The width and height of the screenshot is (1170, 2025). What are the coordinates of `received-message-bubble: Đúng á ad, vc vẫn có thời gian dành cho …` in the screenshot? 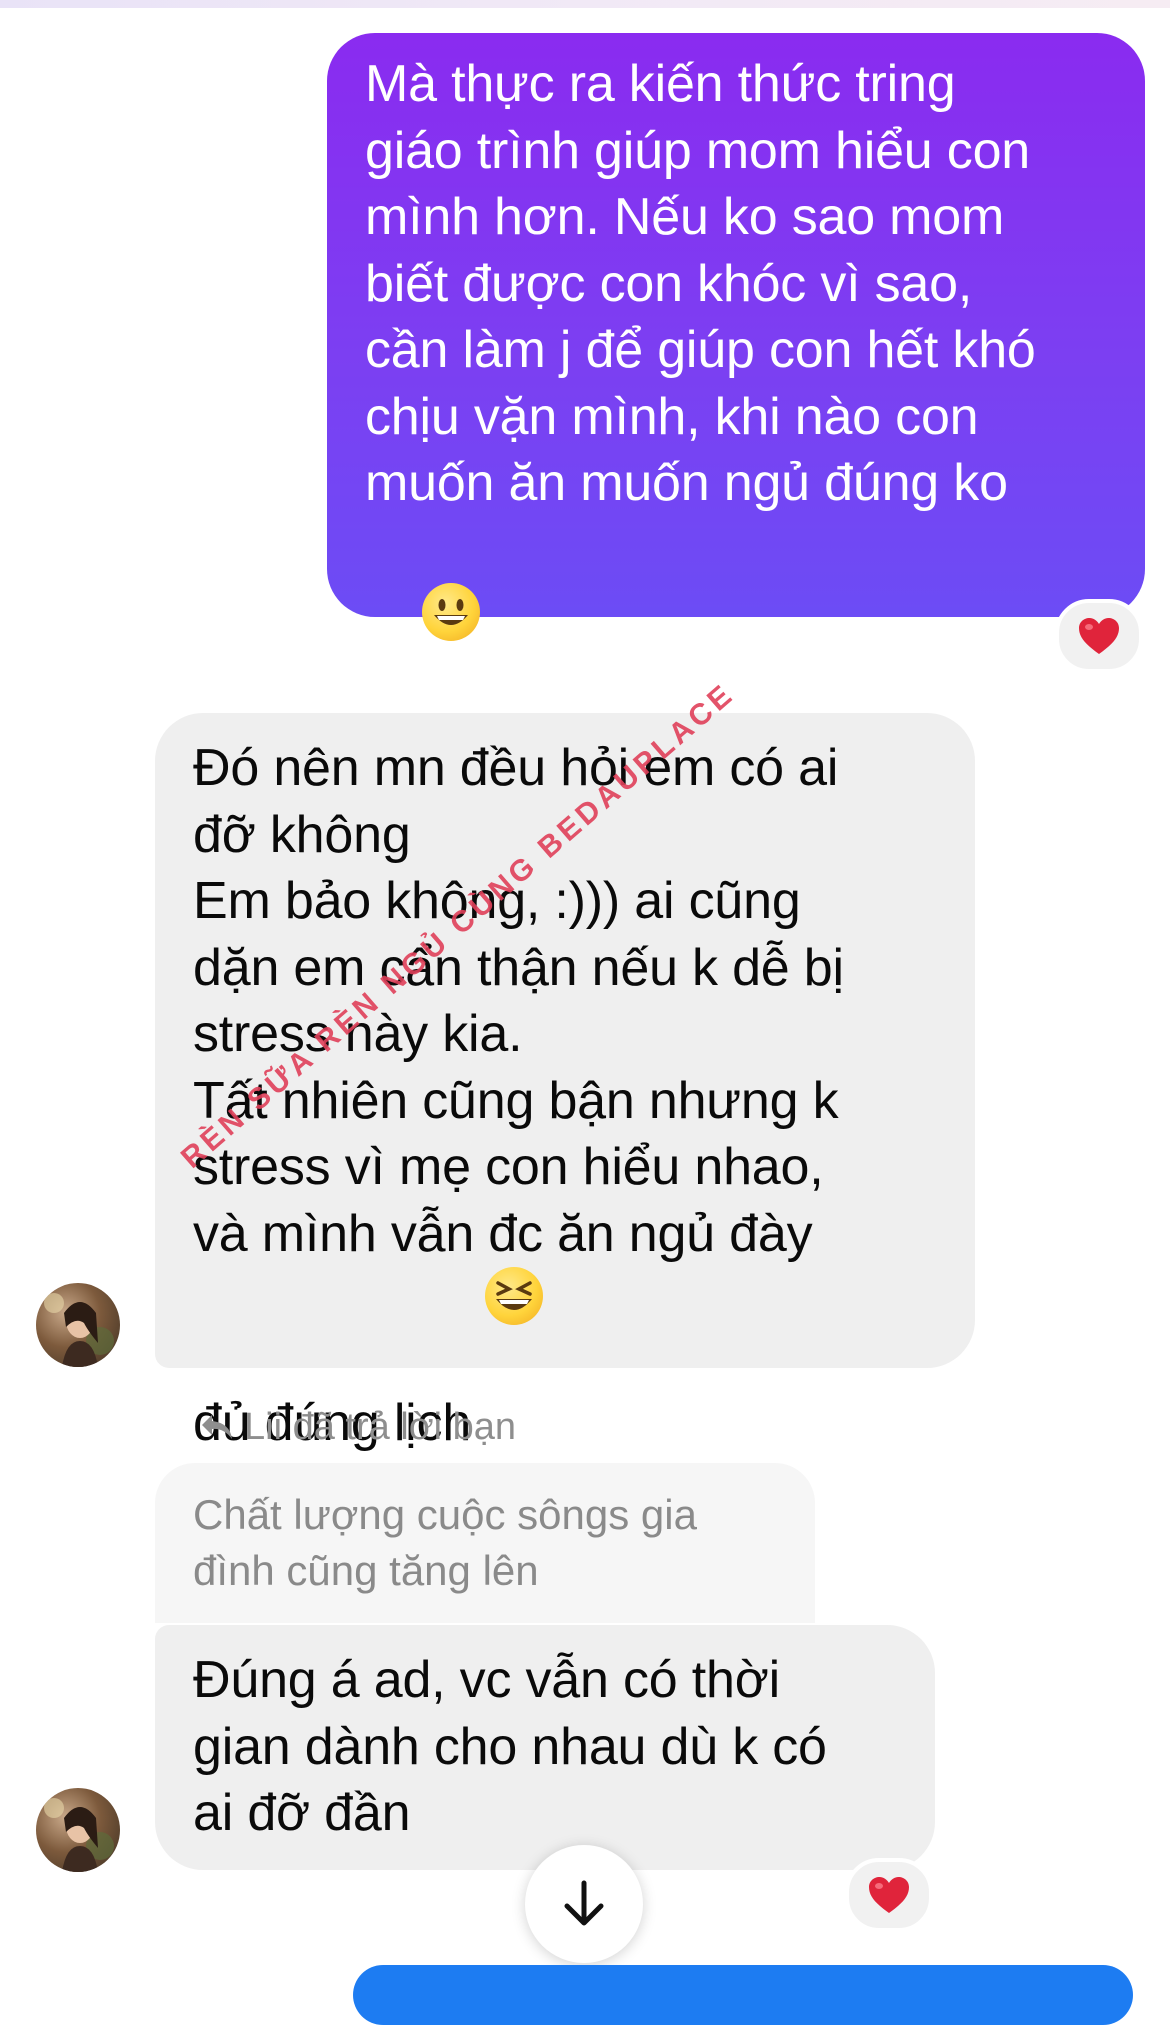 It's located at (545, 1747).